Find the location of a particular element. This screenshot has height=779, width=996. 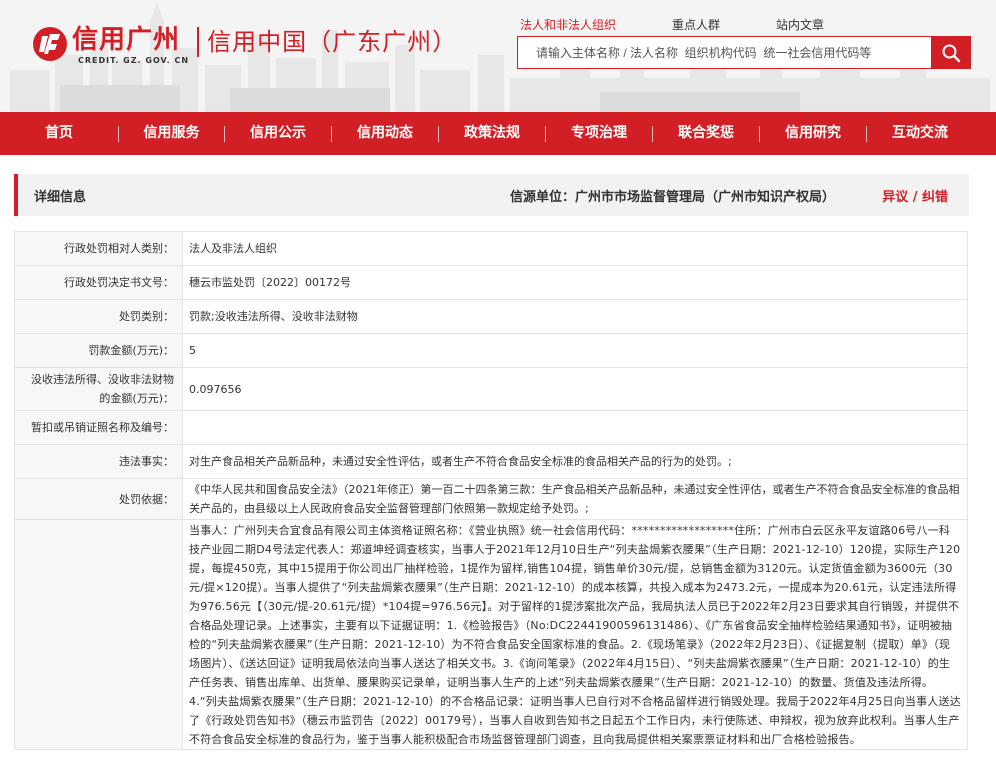

tab-key-groups: 重点人群 is located at coordinates (696, 25).